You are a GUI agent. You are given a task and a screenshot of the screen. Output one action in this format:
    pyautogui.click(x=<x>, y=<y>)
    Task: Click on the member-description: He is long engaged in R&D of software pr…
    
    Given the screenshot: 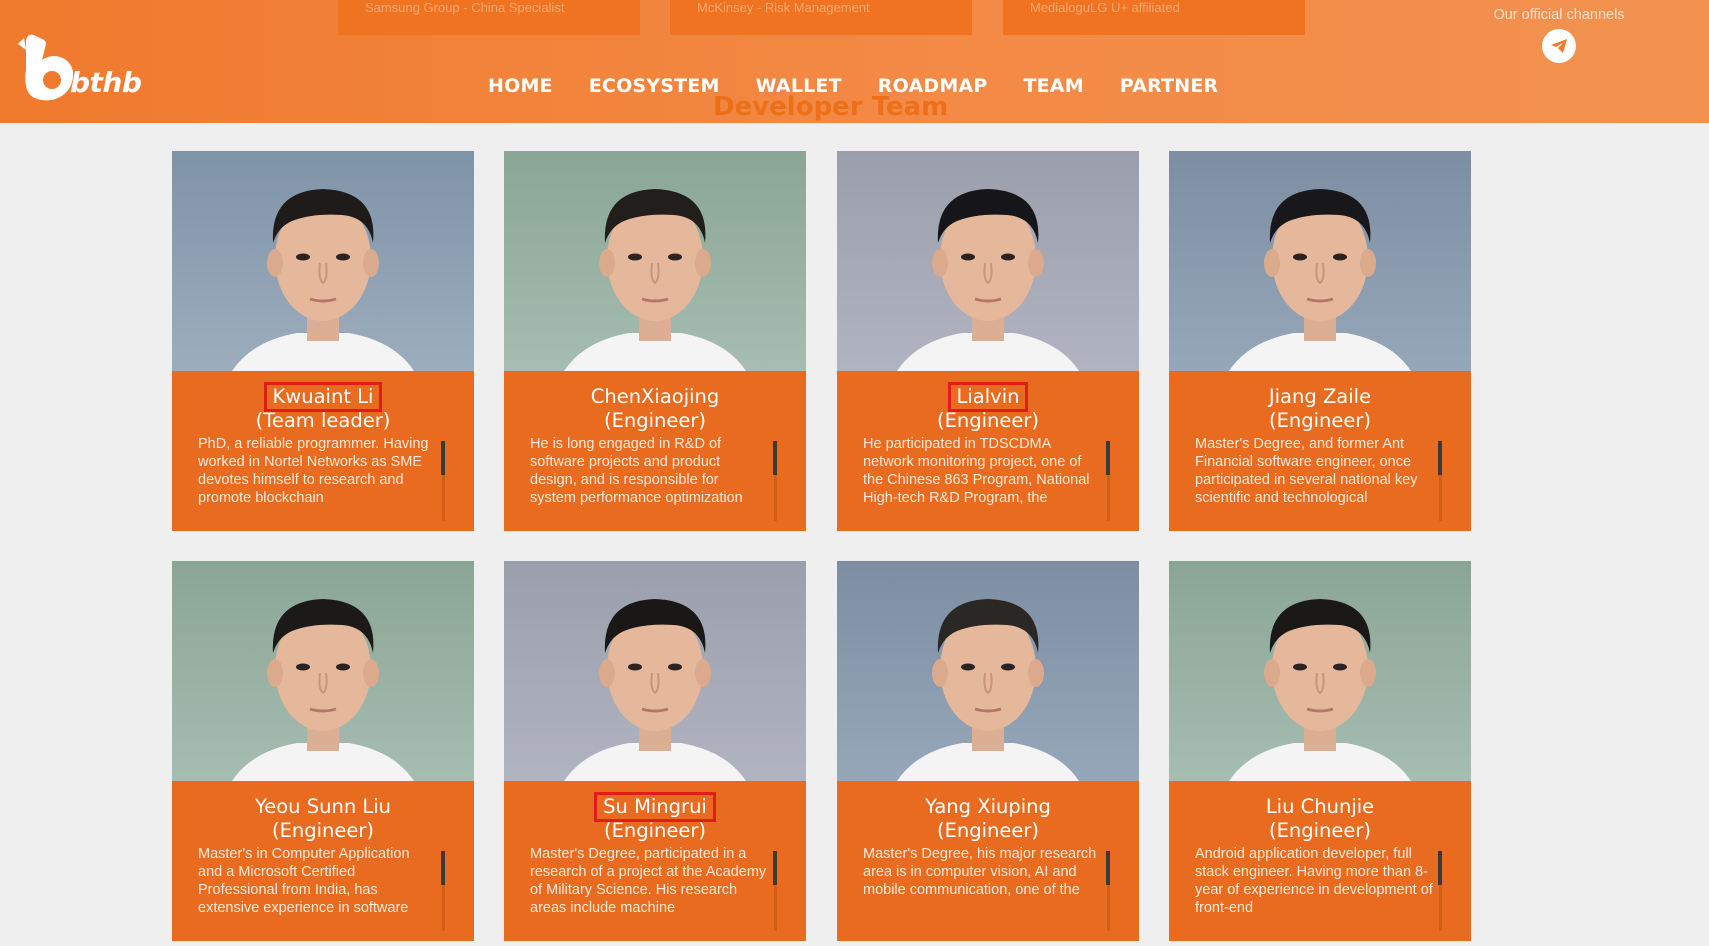 What is the action you would take?
    pyautogui.click(x=655, y=471)
    